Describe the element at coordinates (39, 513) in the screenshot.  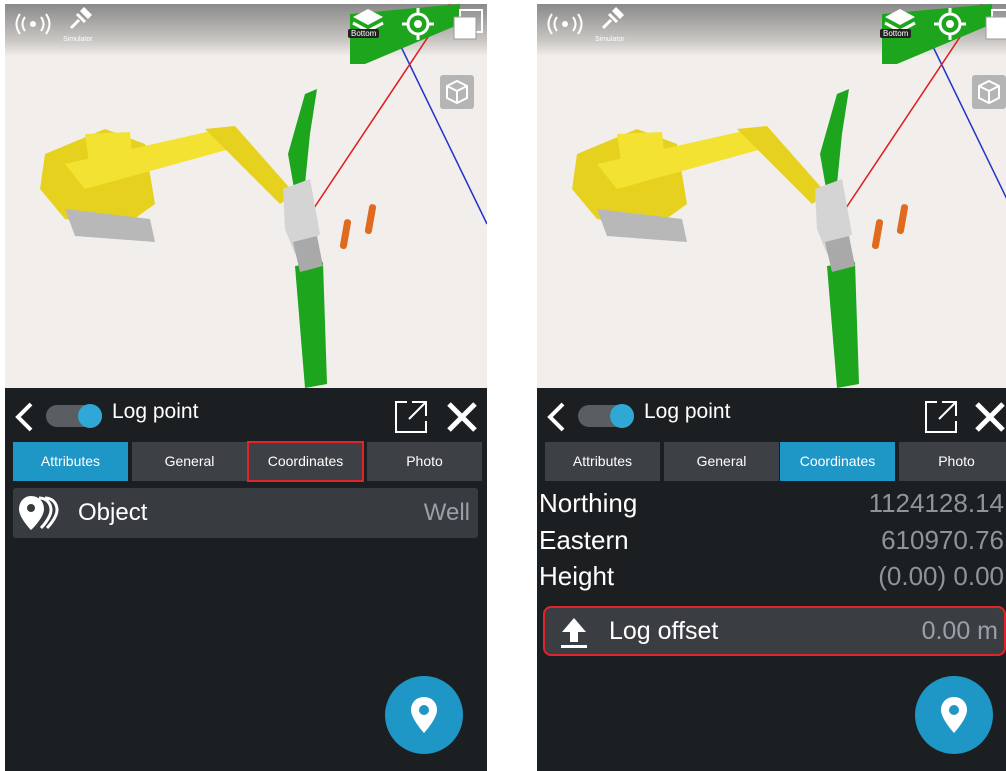
I see `multi-pin-icon` at that location.